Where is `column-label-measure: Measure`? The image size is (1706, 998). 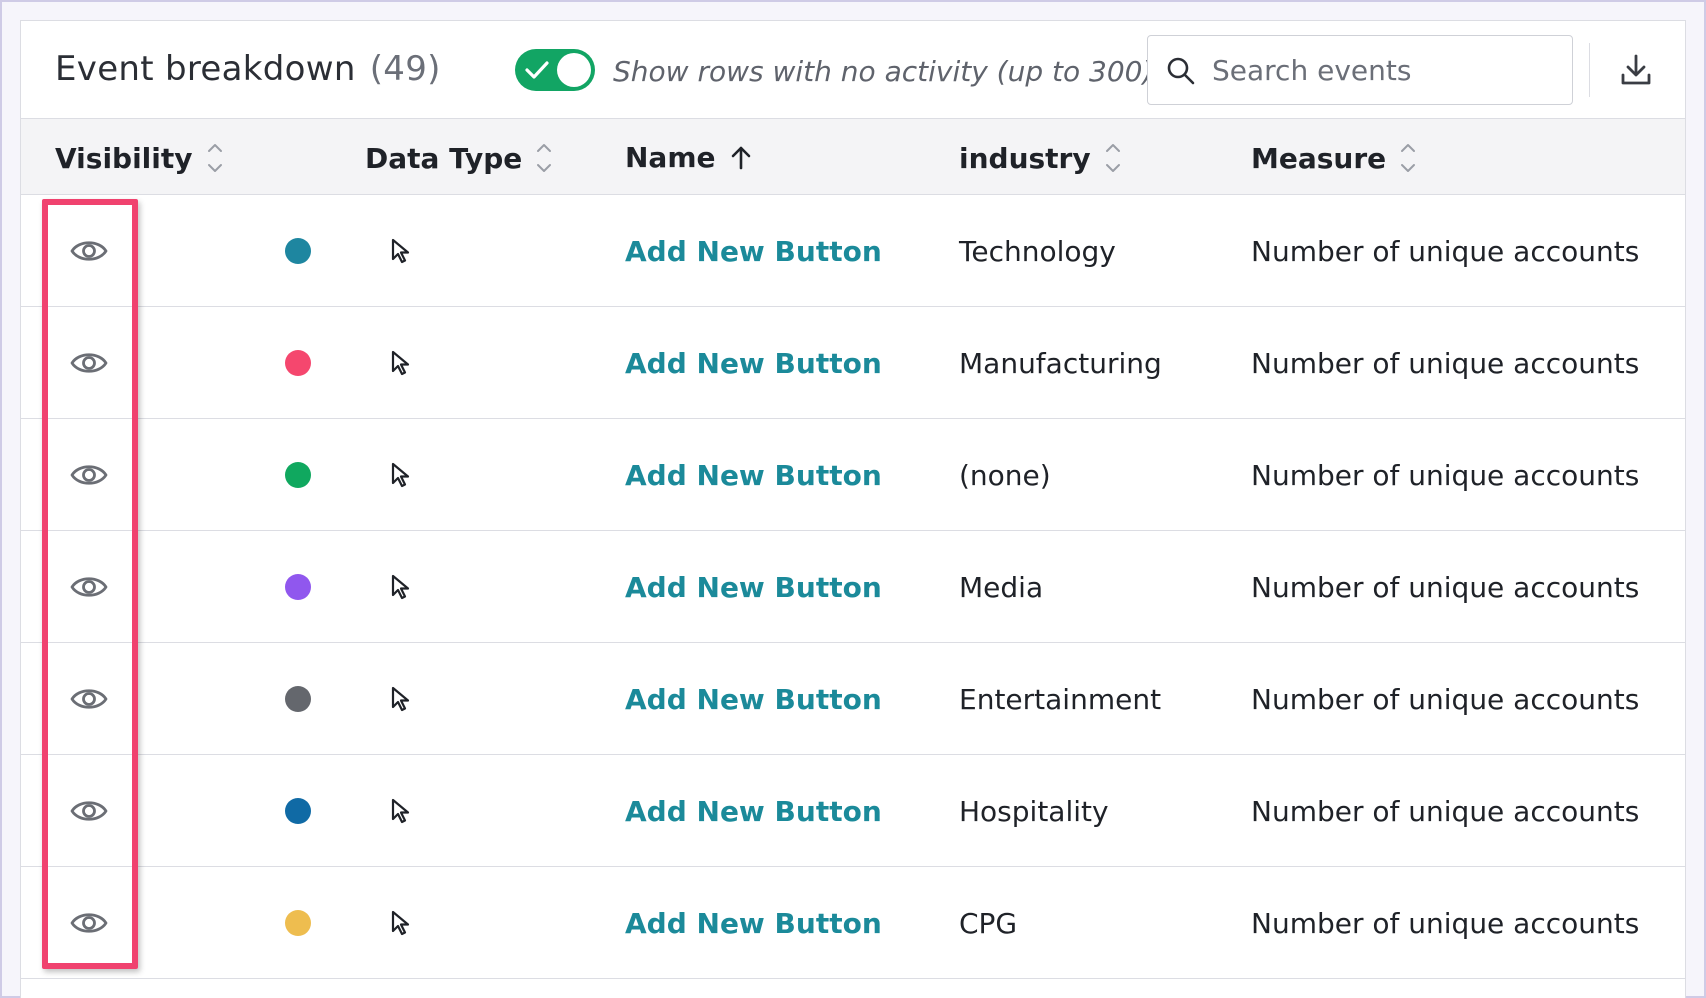
column-label-measure: Measure is located at coordinates (1319, 158).